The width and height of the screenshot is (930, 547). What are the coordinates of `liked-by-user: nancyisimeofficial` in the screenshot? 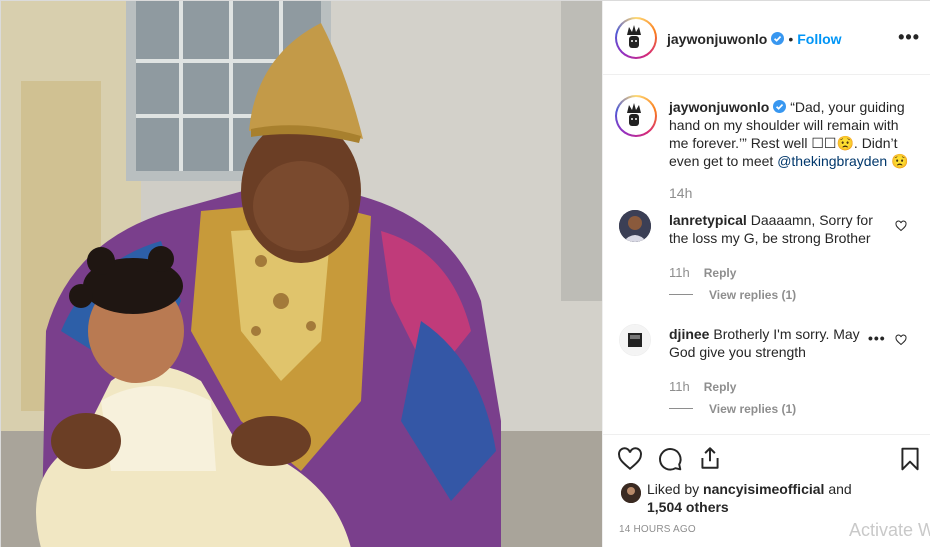 It's located at (763, 489).